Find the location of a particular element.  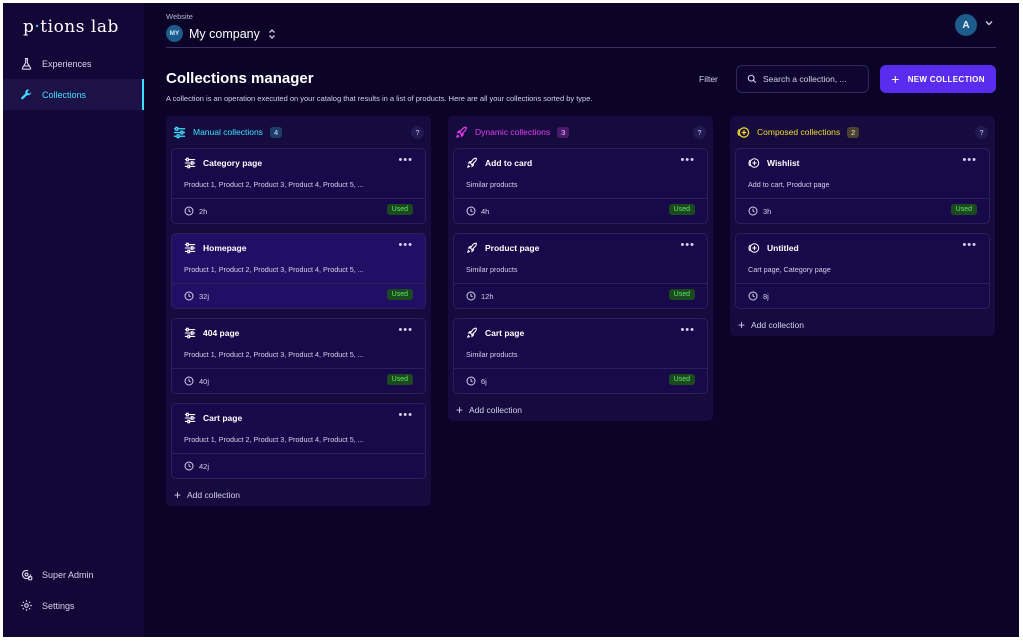

flask-icon is located at coordinates (26, 64).